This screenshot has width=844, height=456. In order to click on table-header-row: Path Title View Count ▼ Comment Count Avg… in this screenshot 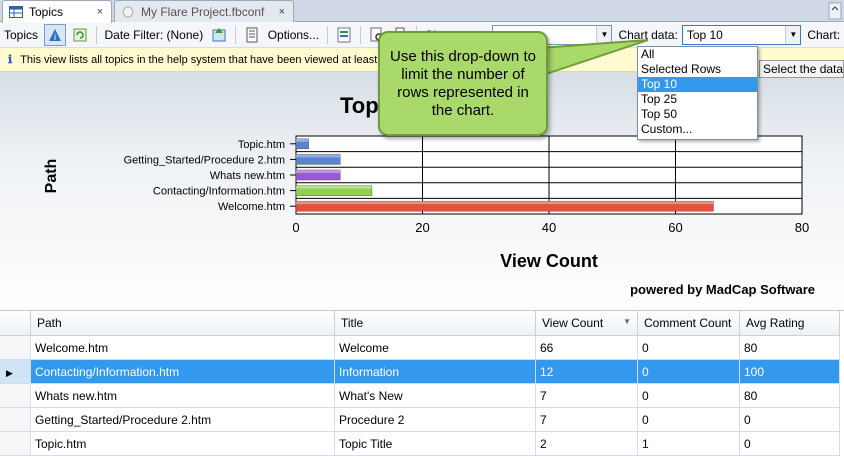, I will do `click(420, 323)`.